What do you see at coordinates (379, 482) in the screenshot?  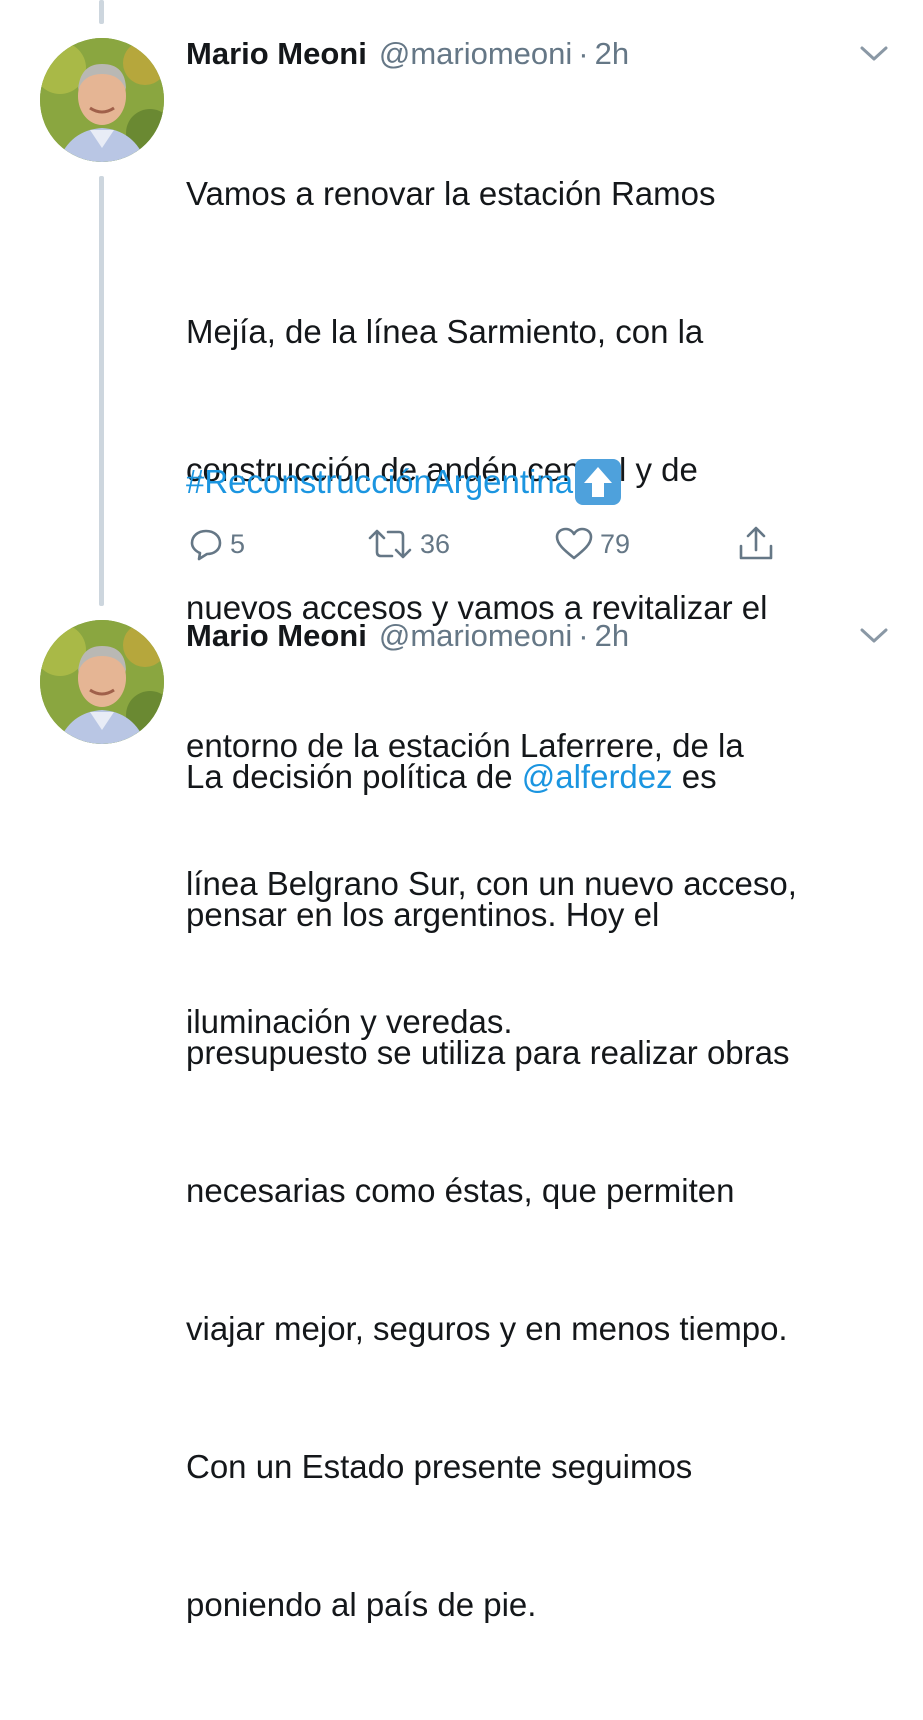 I see `hashtag-link: #ReconstrucciónArgentina` at bounding box center [379, 482].